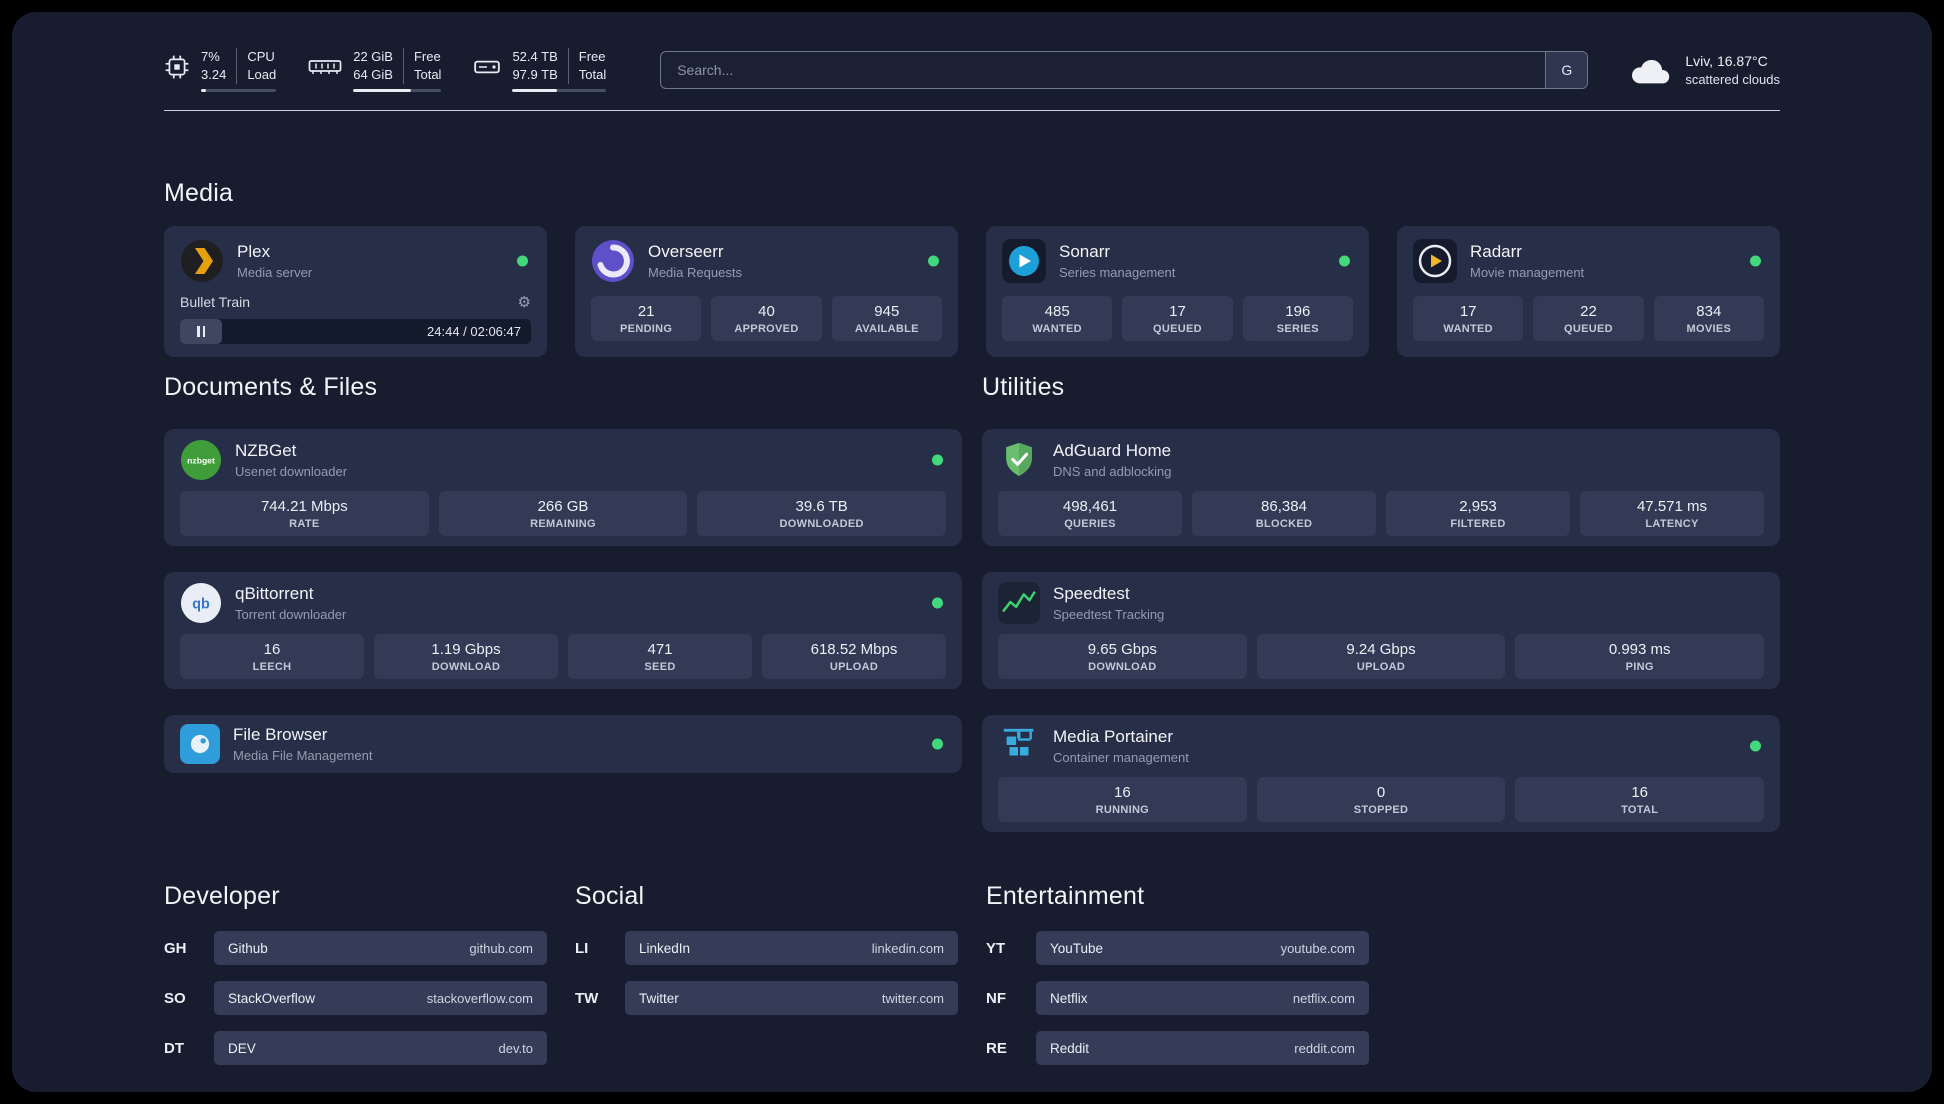  I want to click on nzbget-icon: nzbget, so click(201, 460).